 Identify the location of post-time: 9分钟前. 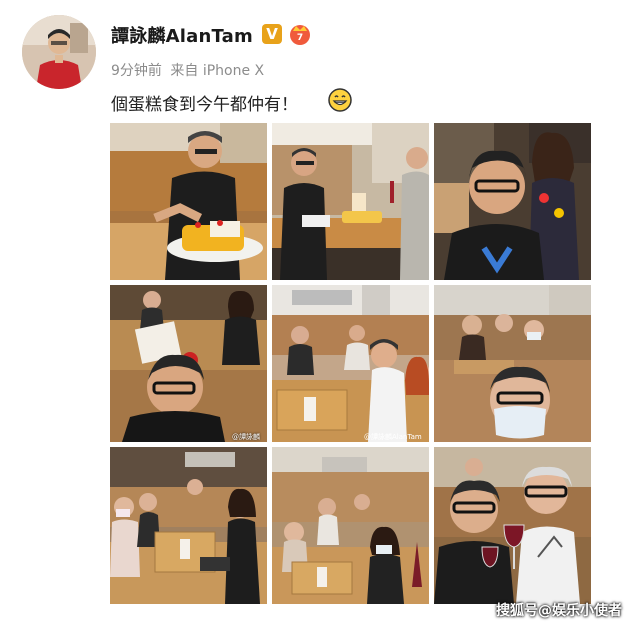
(136, 71).